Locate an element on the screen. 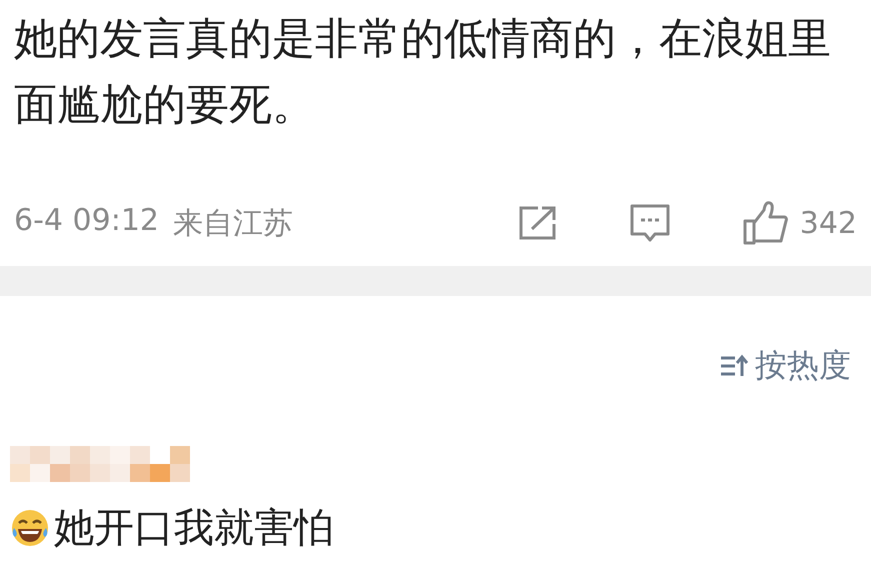 The width and height of the screenshot is (871, 567). post-source: 来自江苏 is located at coordinates (233, 223).